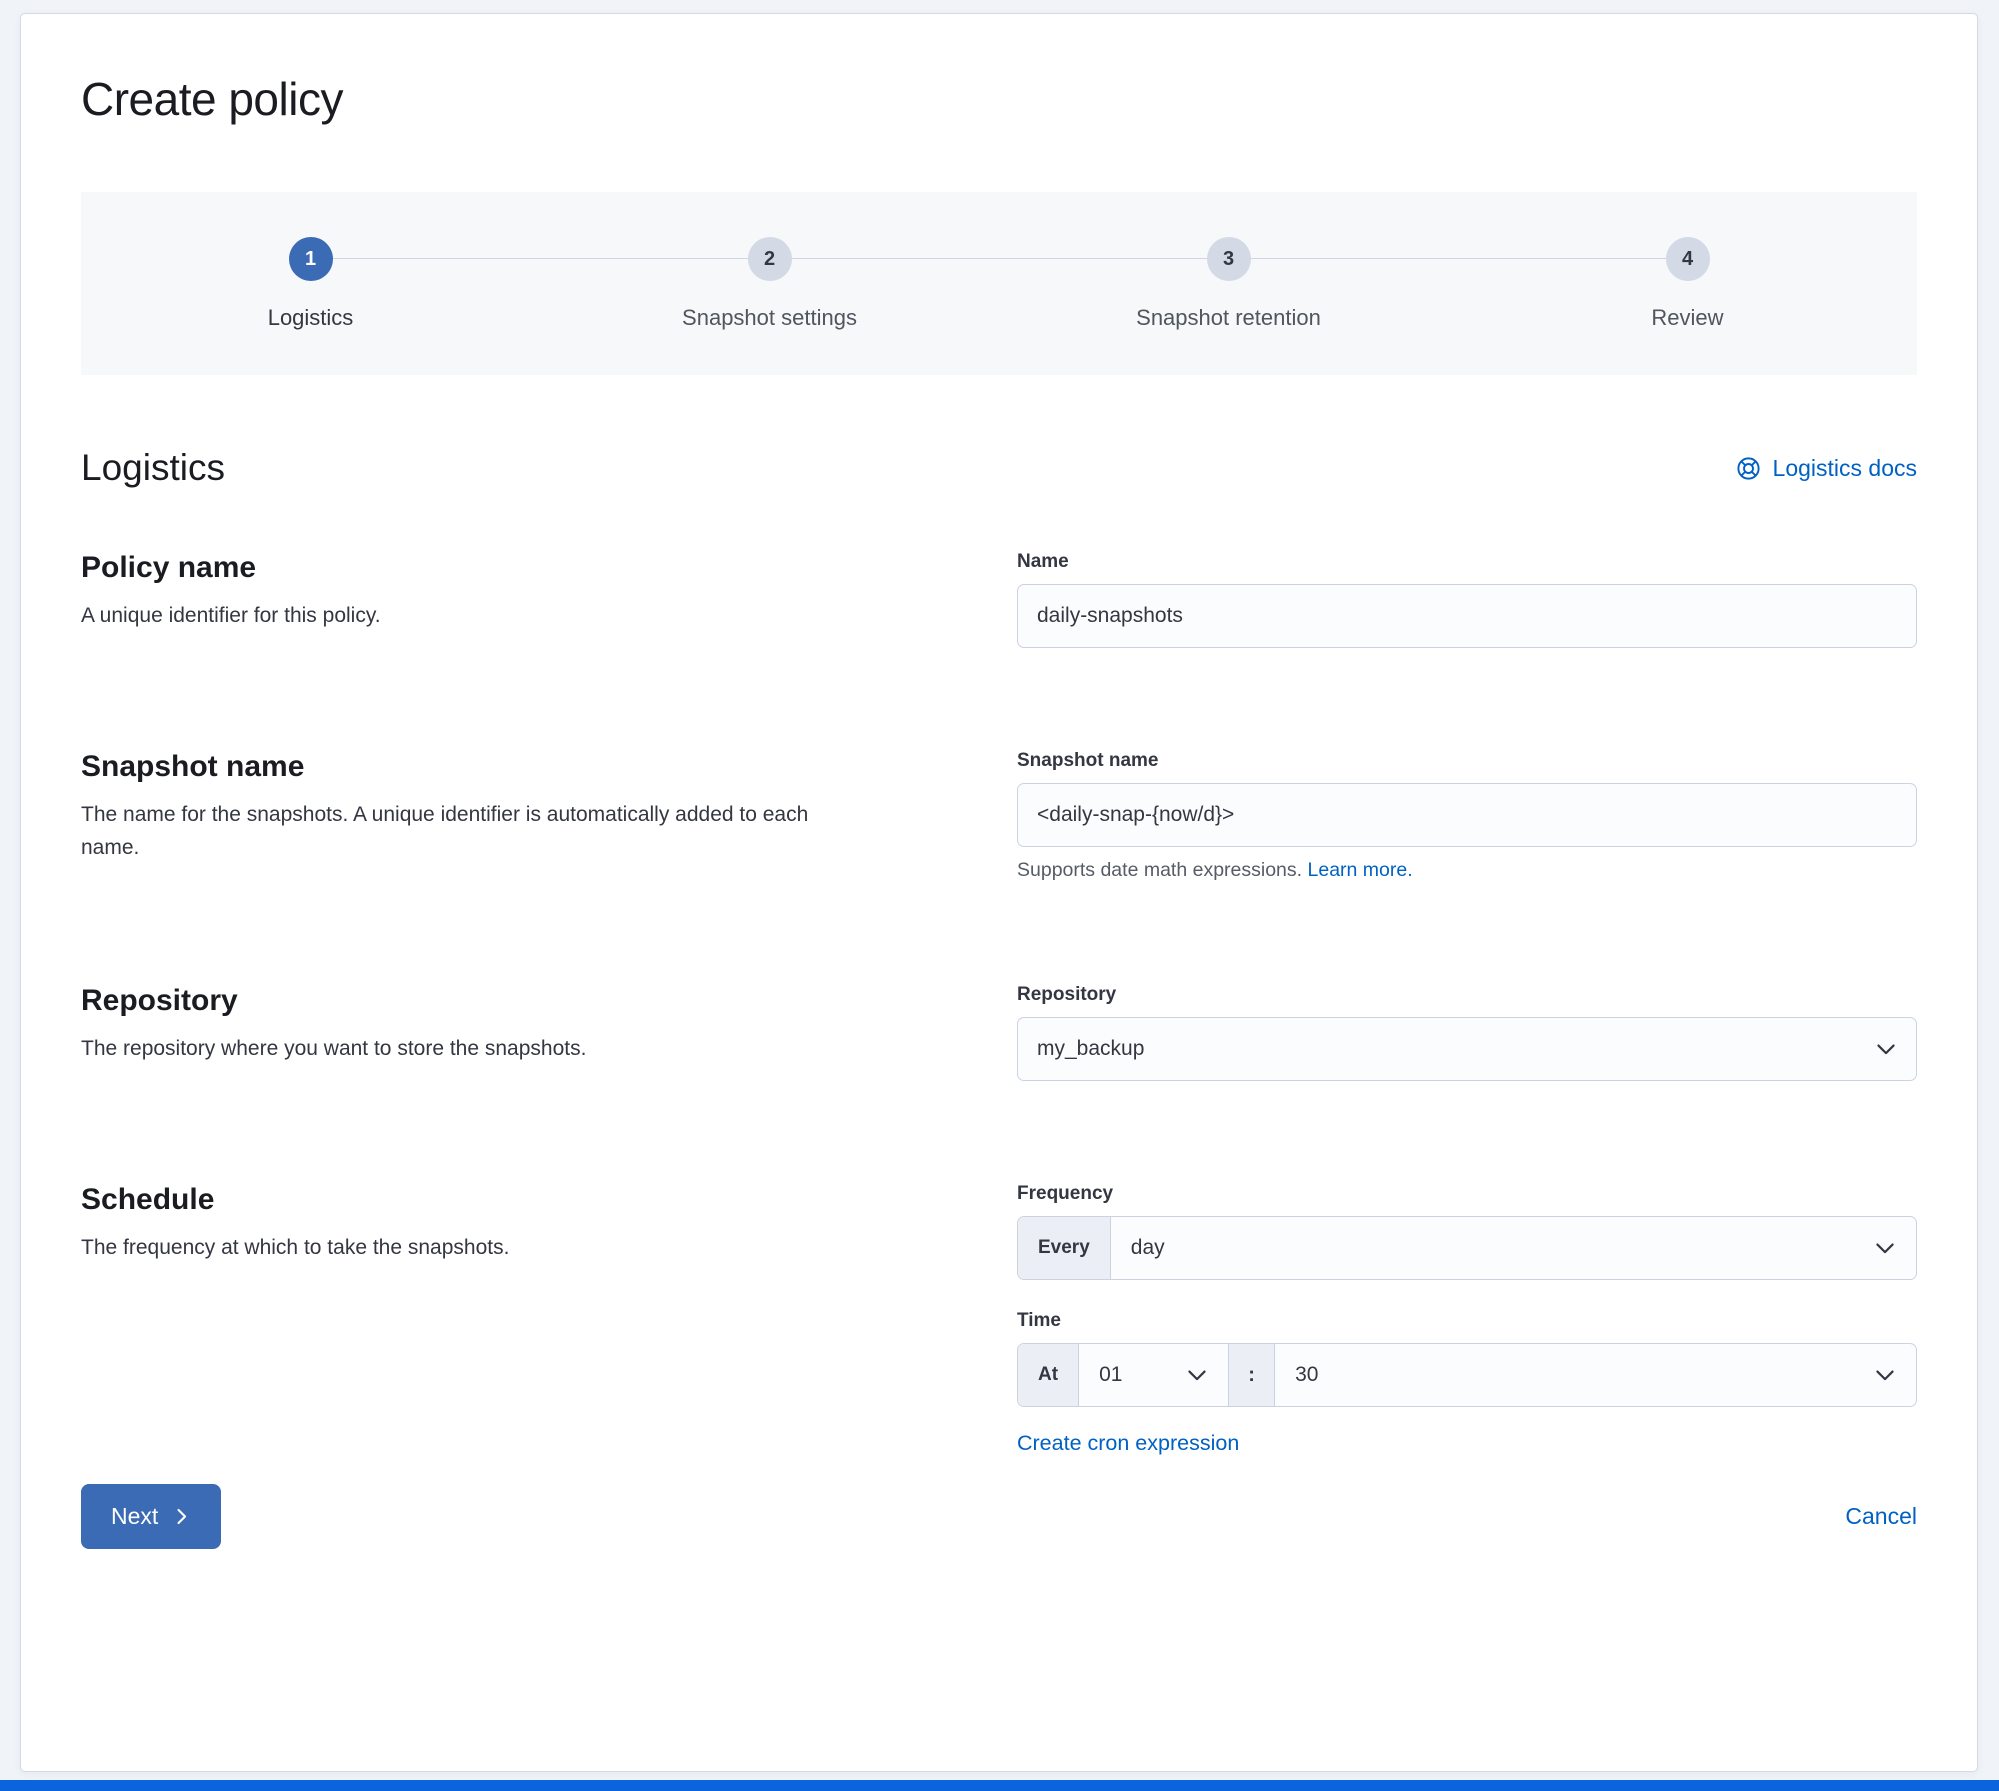  What do you see at coordinates (1595, 1375) in the screenshot?
I see `minute-select: 30` at bounding box center [1595, 1375].